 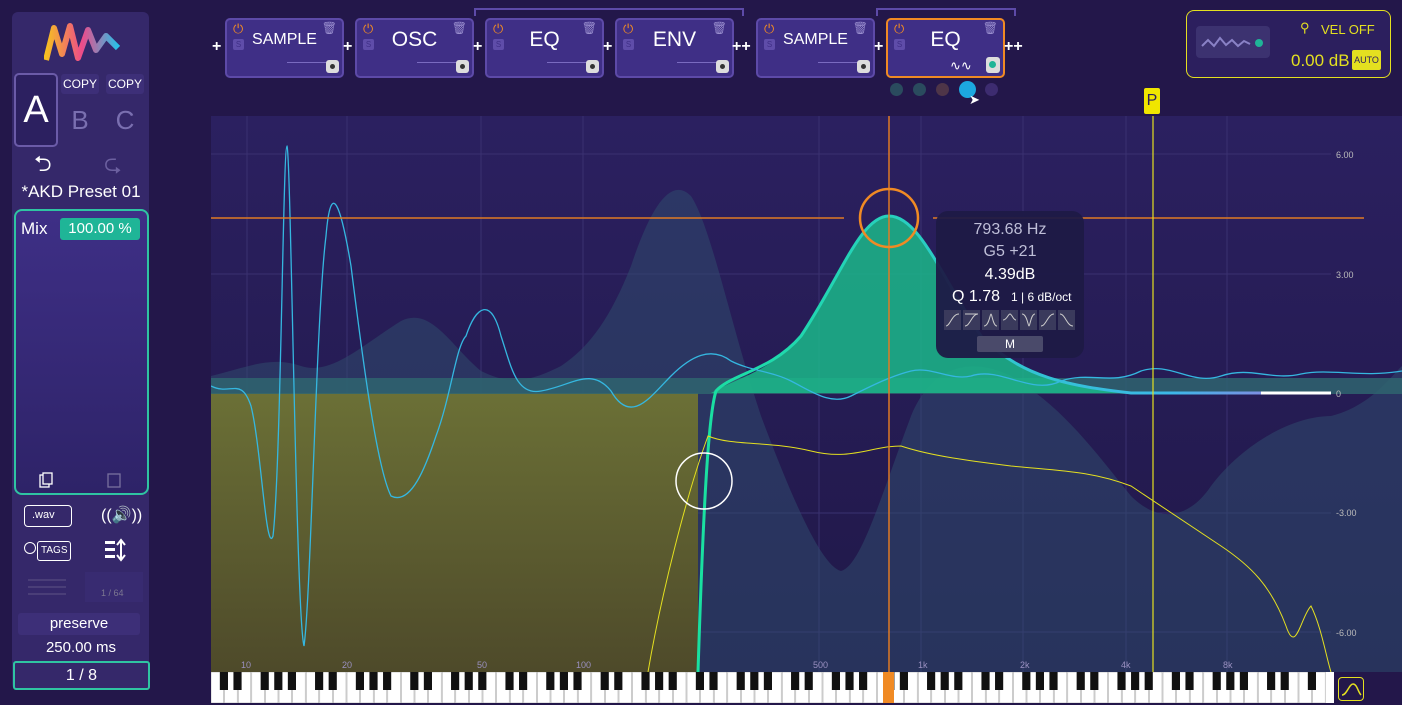 What do you see at coordinates (544, 48) in the screenshot?
I see `module-eq-1: ⏻ S 🗑 EQ` at bounding box center [544, 48].